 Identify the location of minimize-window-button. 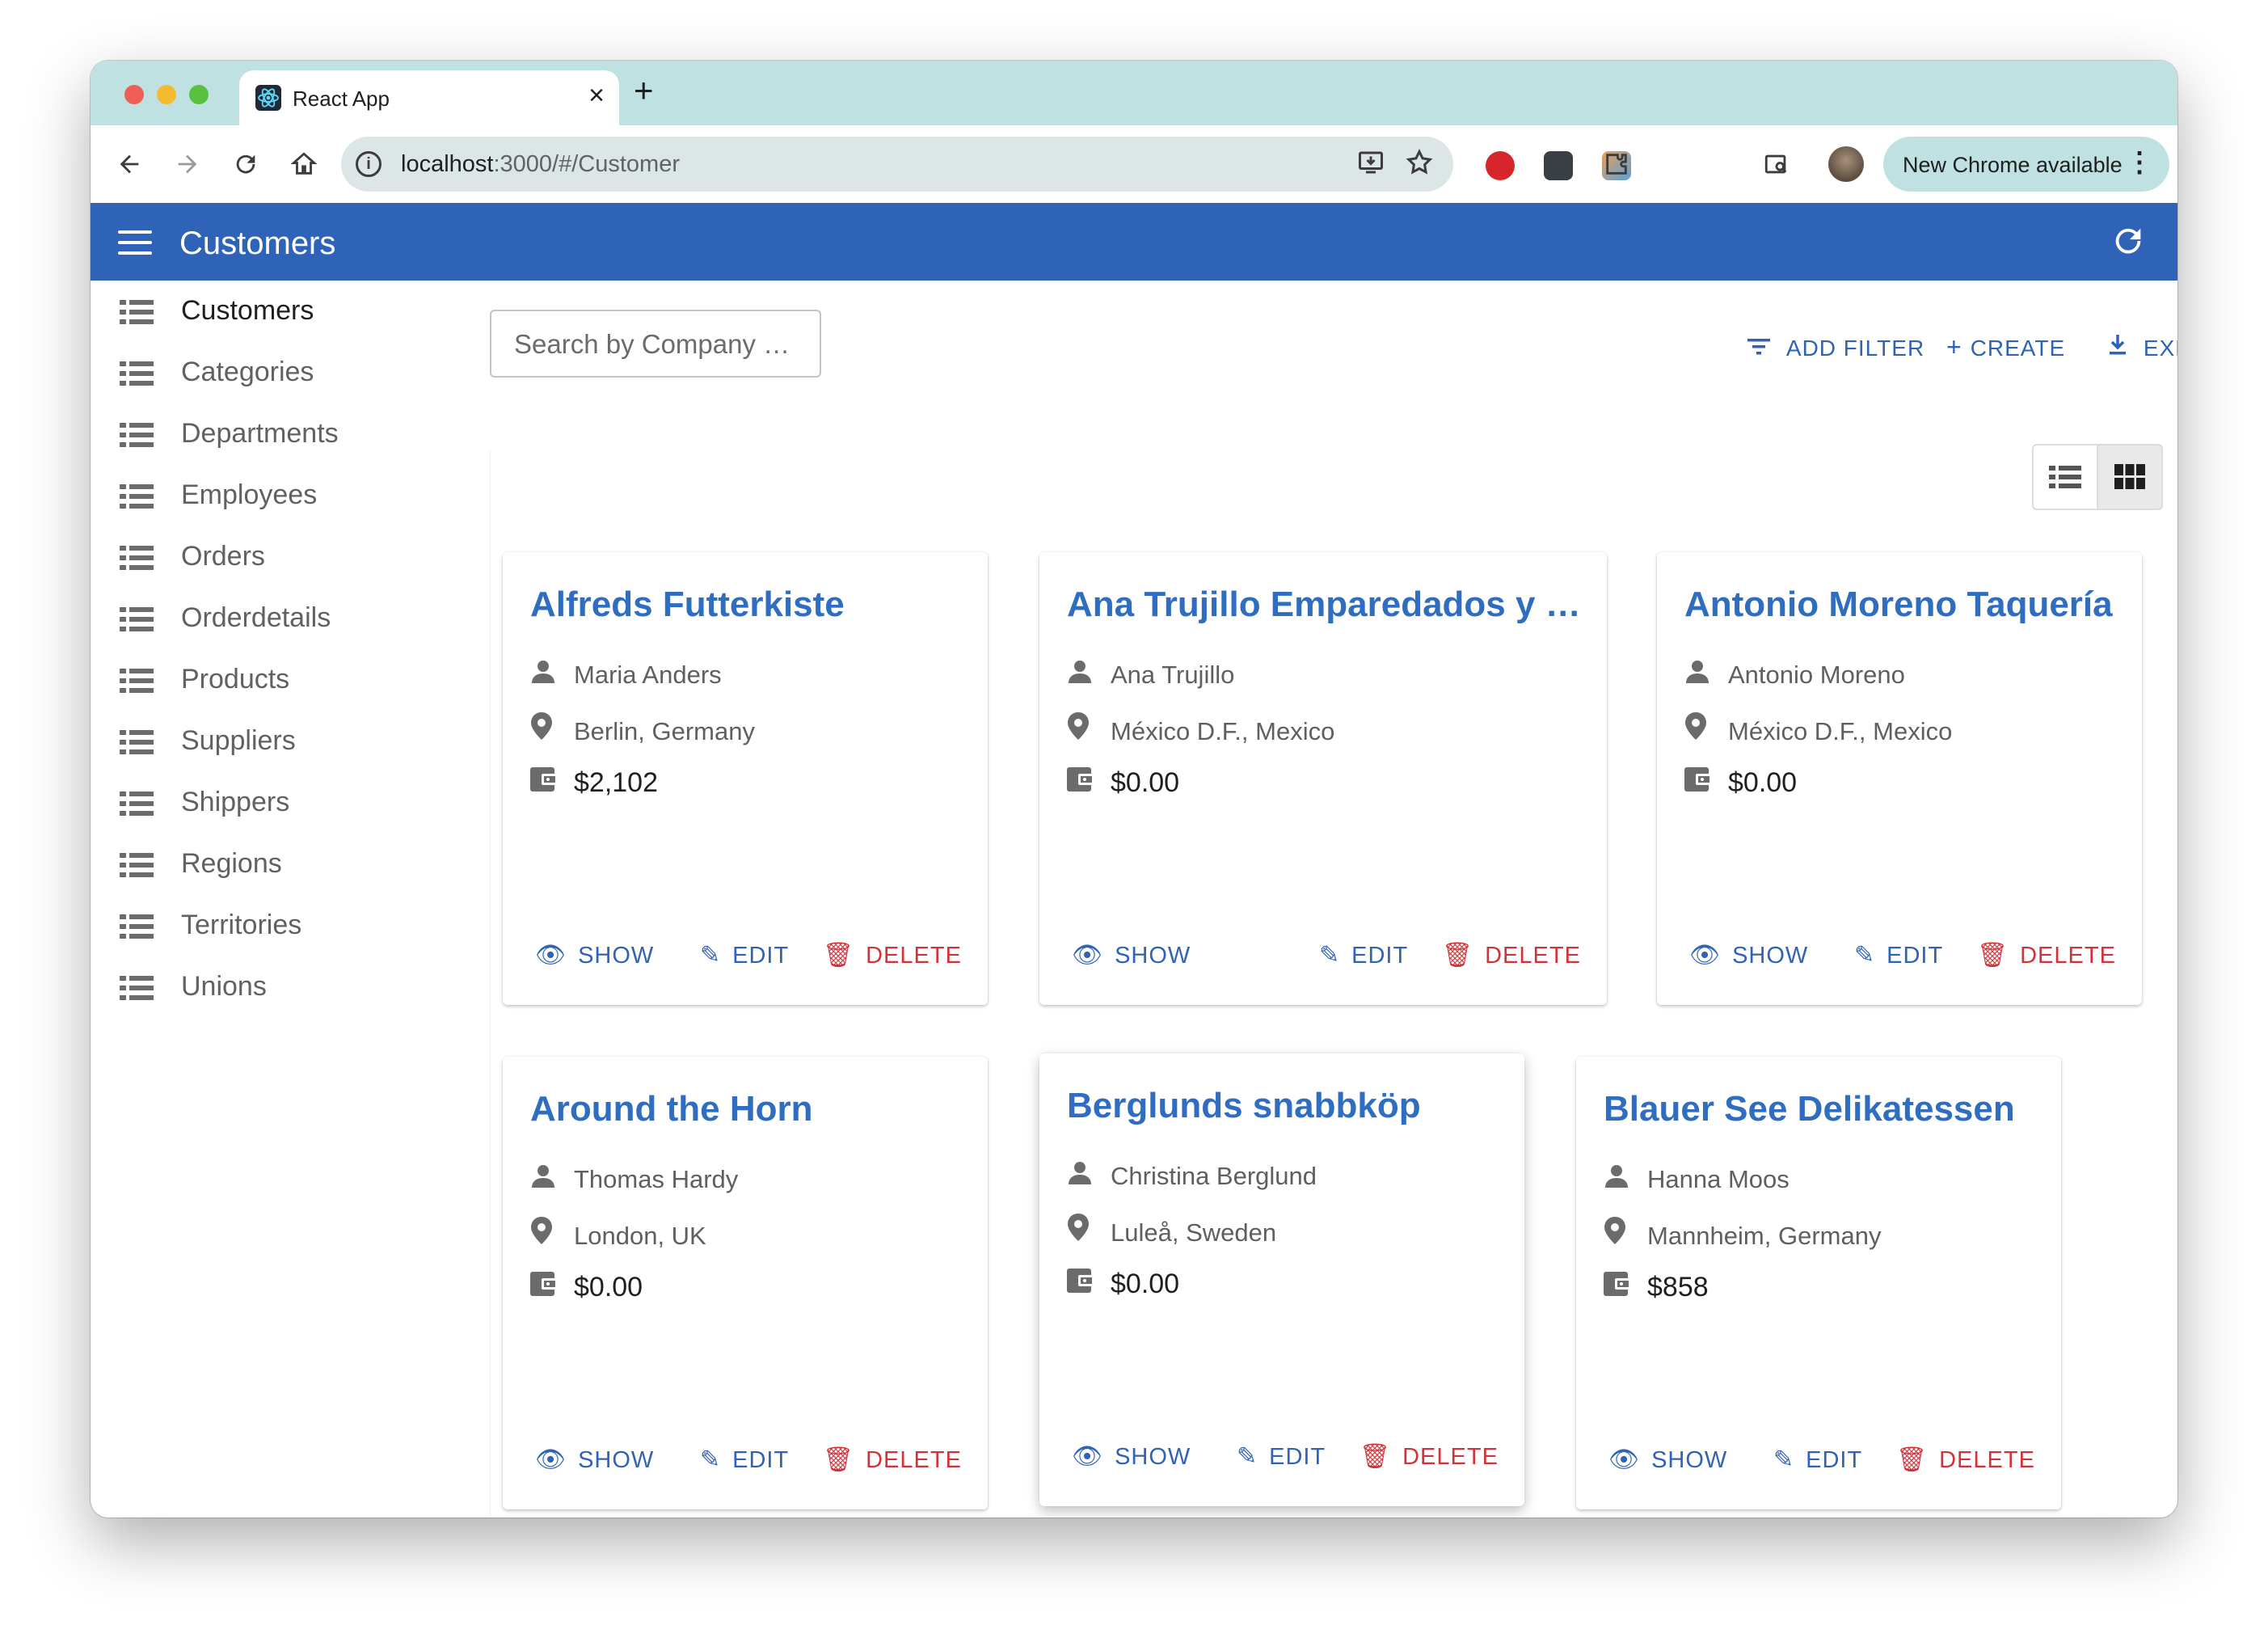
(166, 95).